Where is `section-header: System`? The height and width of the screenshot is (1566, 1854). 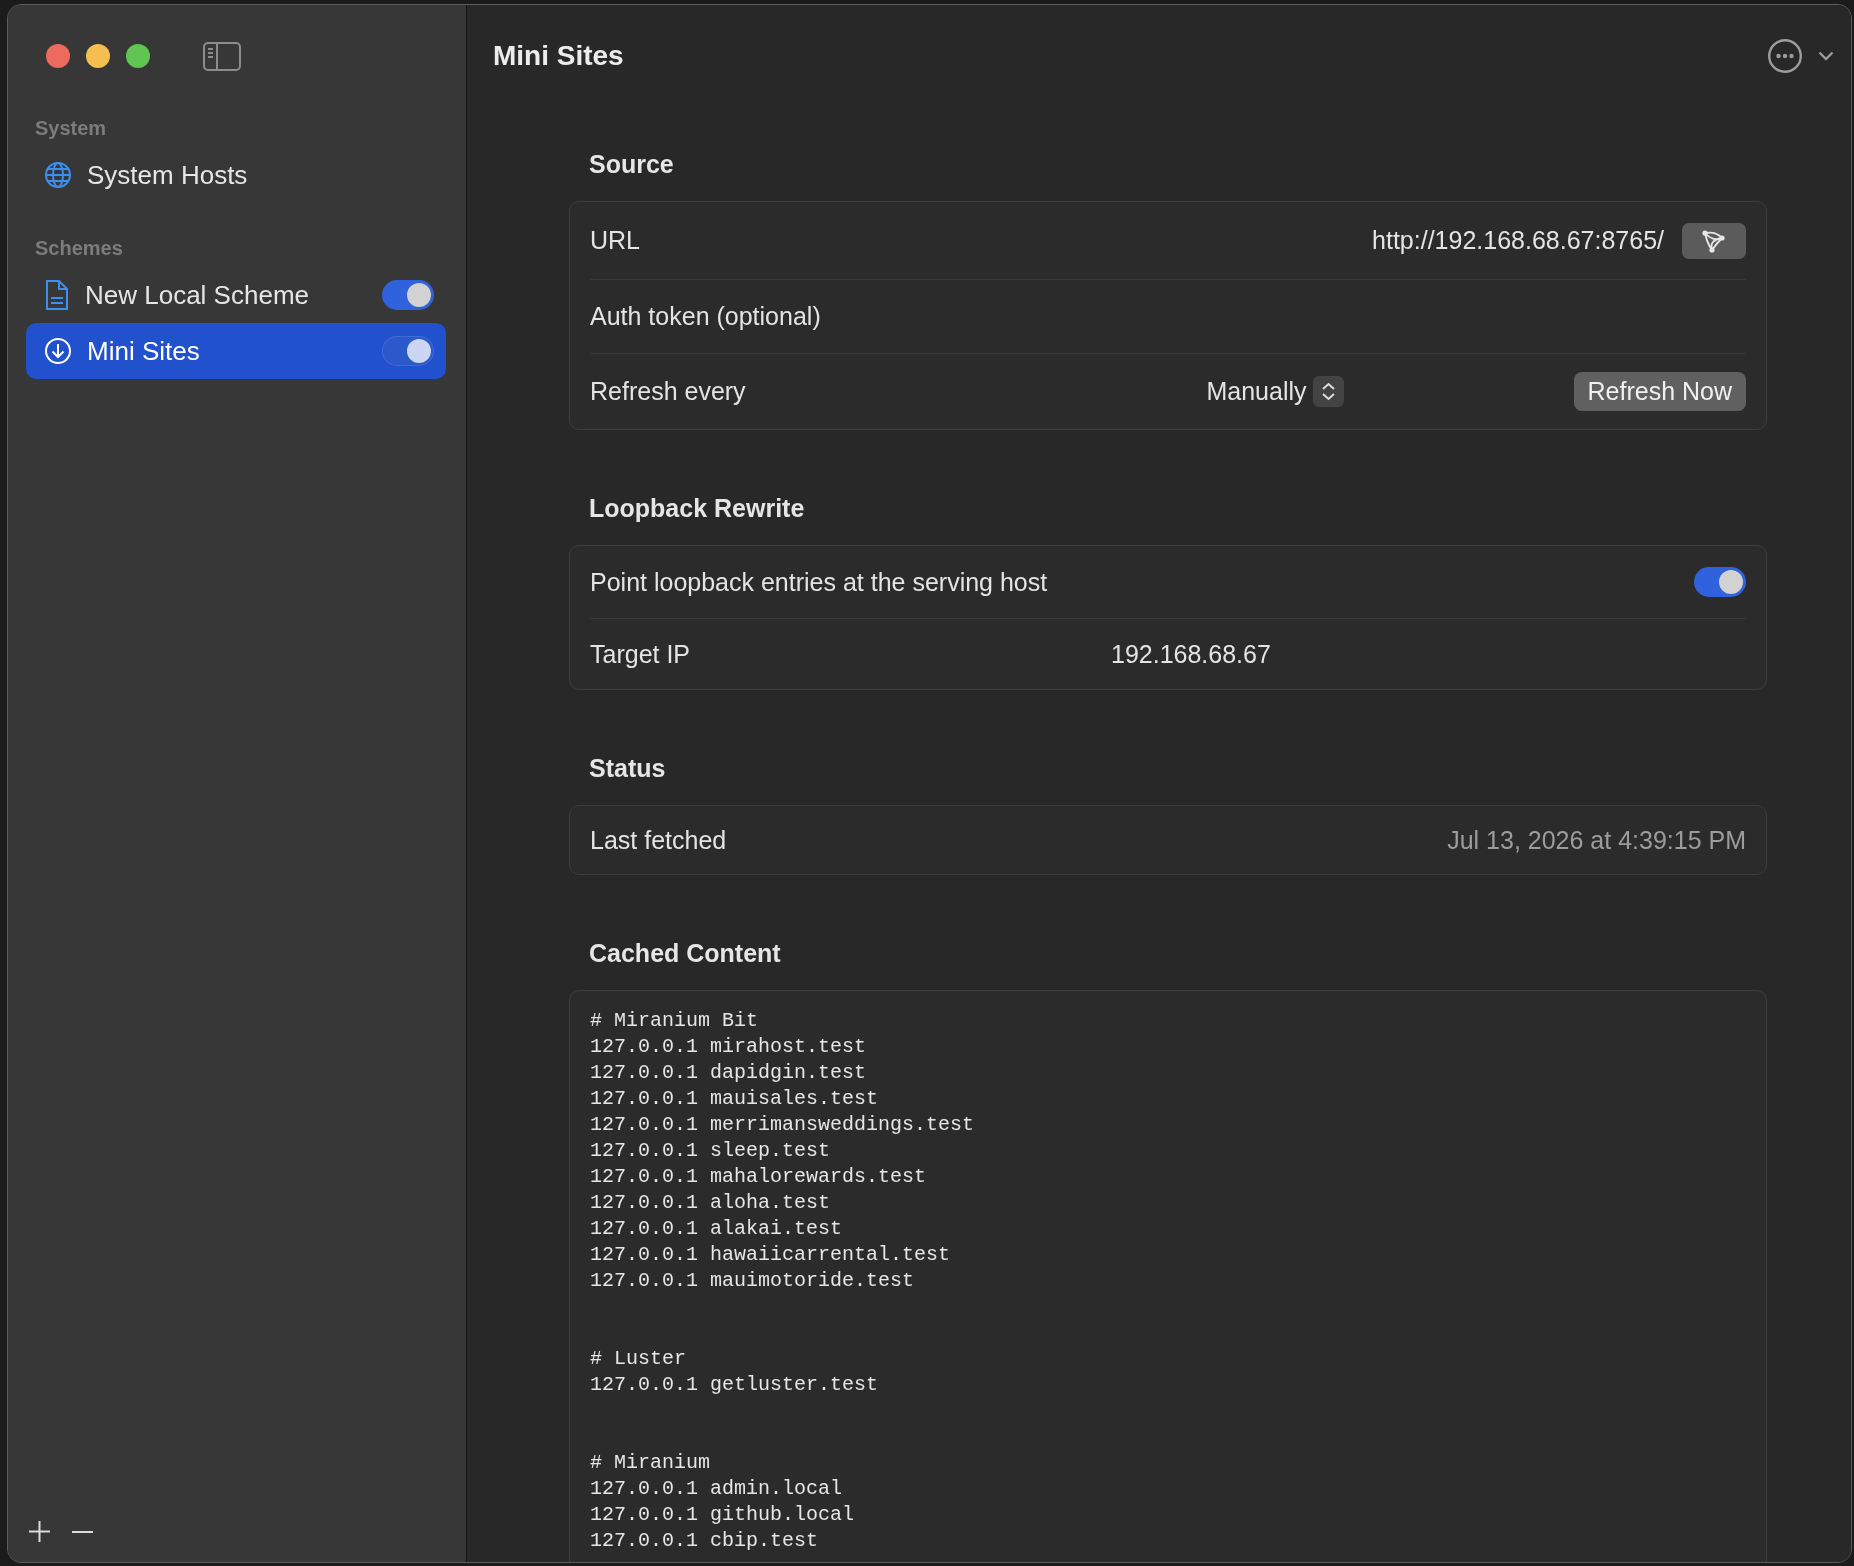 section-header: System is located at coordinates (71, 128).